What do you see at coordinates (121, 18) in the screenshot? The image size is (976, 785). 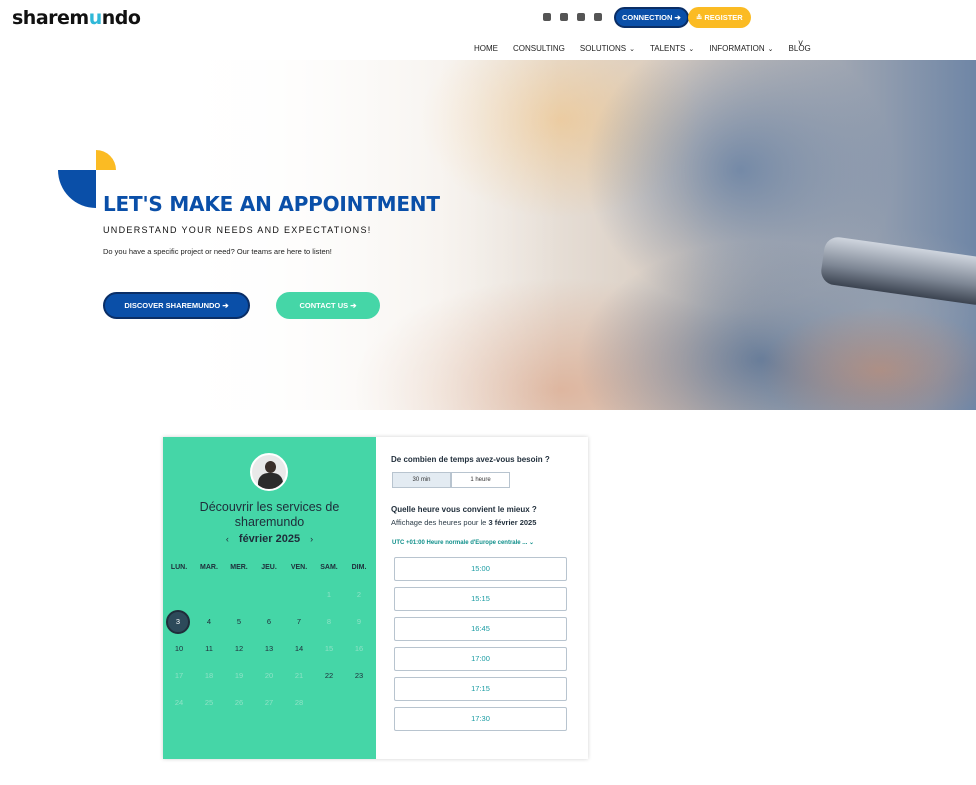 I see `logo-suffix: ndo` at bounding box center [121, 18].